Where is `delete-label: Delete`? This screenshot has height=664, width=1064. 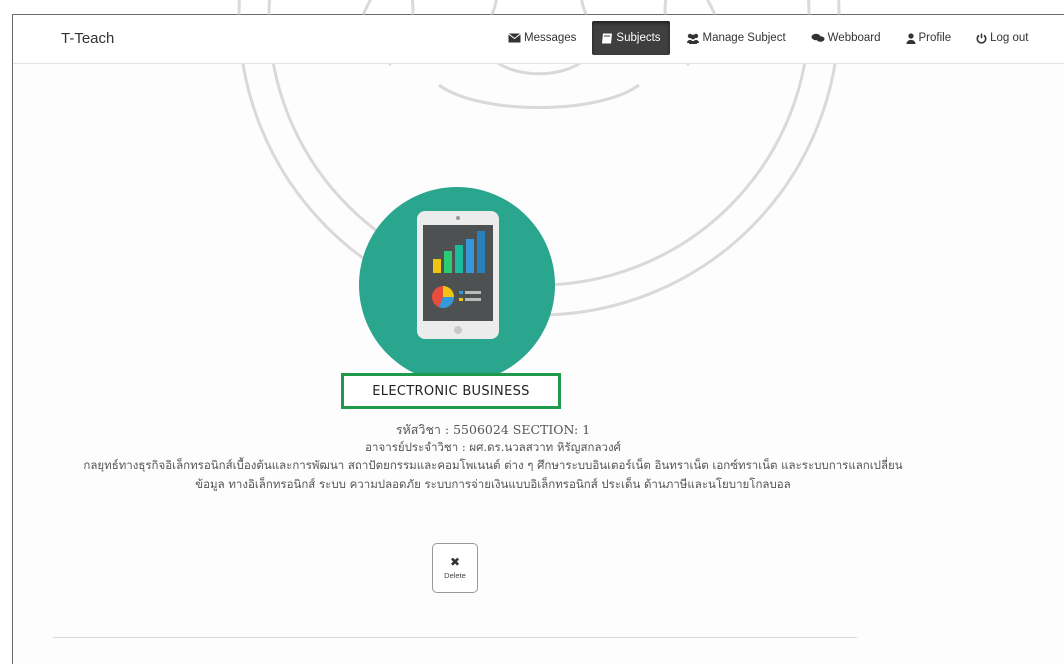 delete-label: Delete is located at coordinates (455, 575).